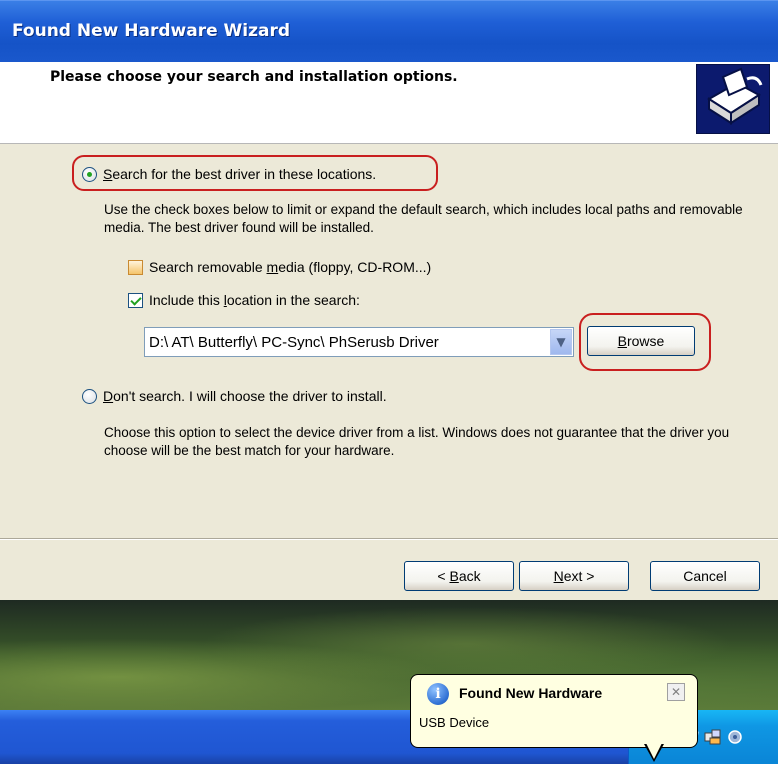 Image resolution: width=778 pixels, height=764 pixels. What do you see at coordinates (554, 711) in the screenshot?
I see `notification-balloon: i Found New Hardware ✕ USB Device` at bounding box center [554, 711].